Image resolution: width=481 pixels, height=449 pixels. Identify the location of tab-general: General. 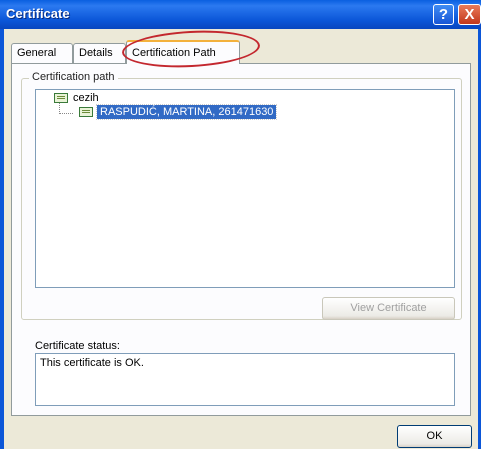
(42, 53).